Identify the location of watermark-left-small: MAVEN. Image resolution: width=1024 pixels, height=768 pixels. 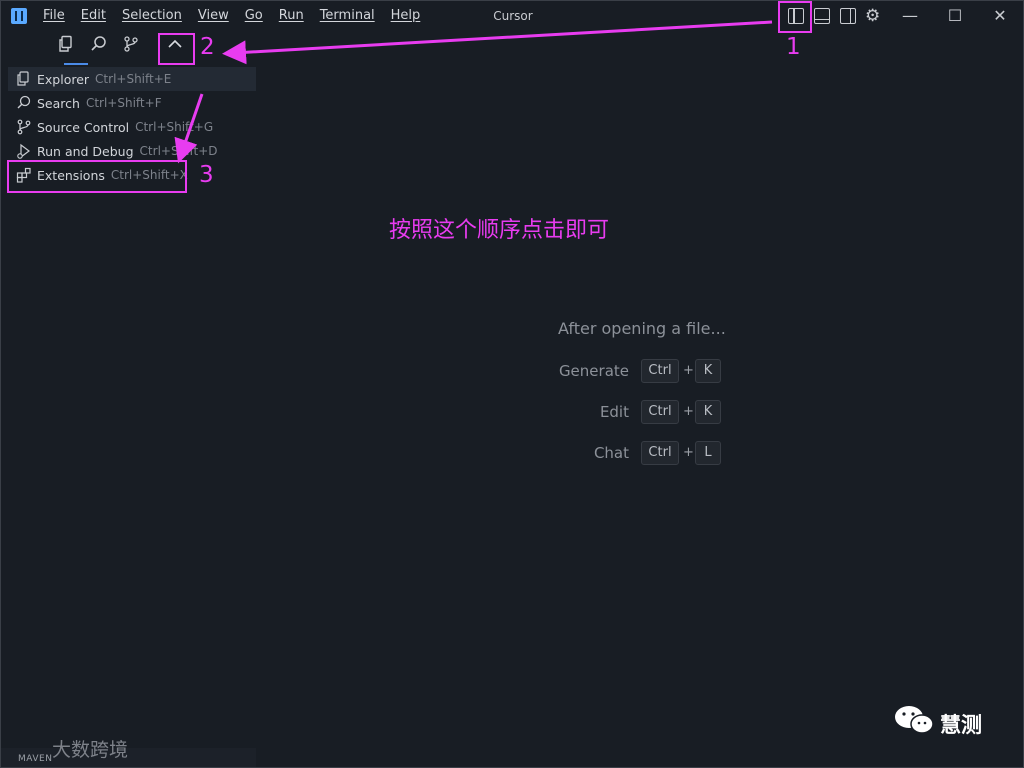
(35, 759).